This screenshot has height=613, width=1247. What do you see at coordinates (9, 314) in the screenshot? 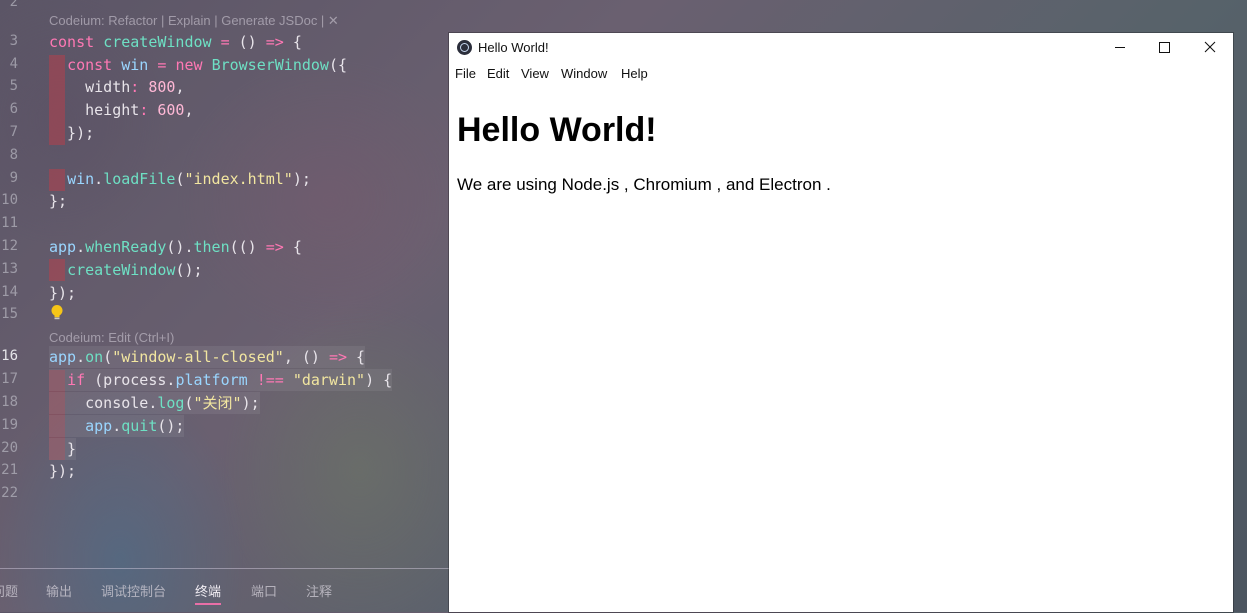
I see `line-number: 15` at bounding box center [9, 314].